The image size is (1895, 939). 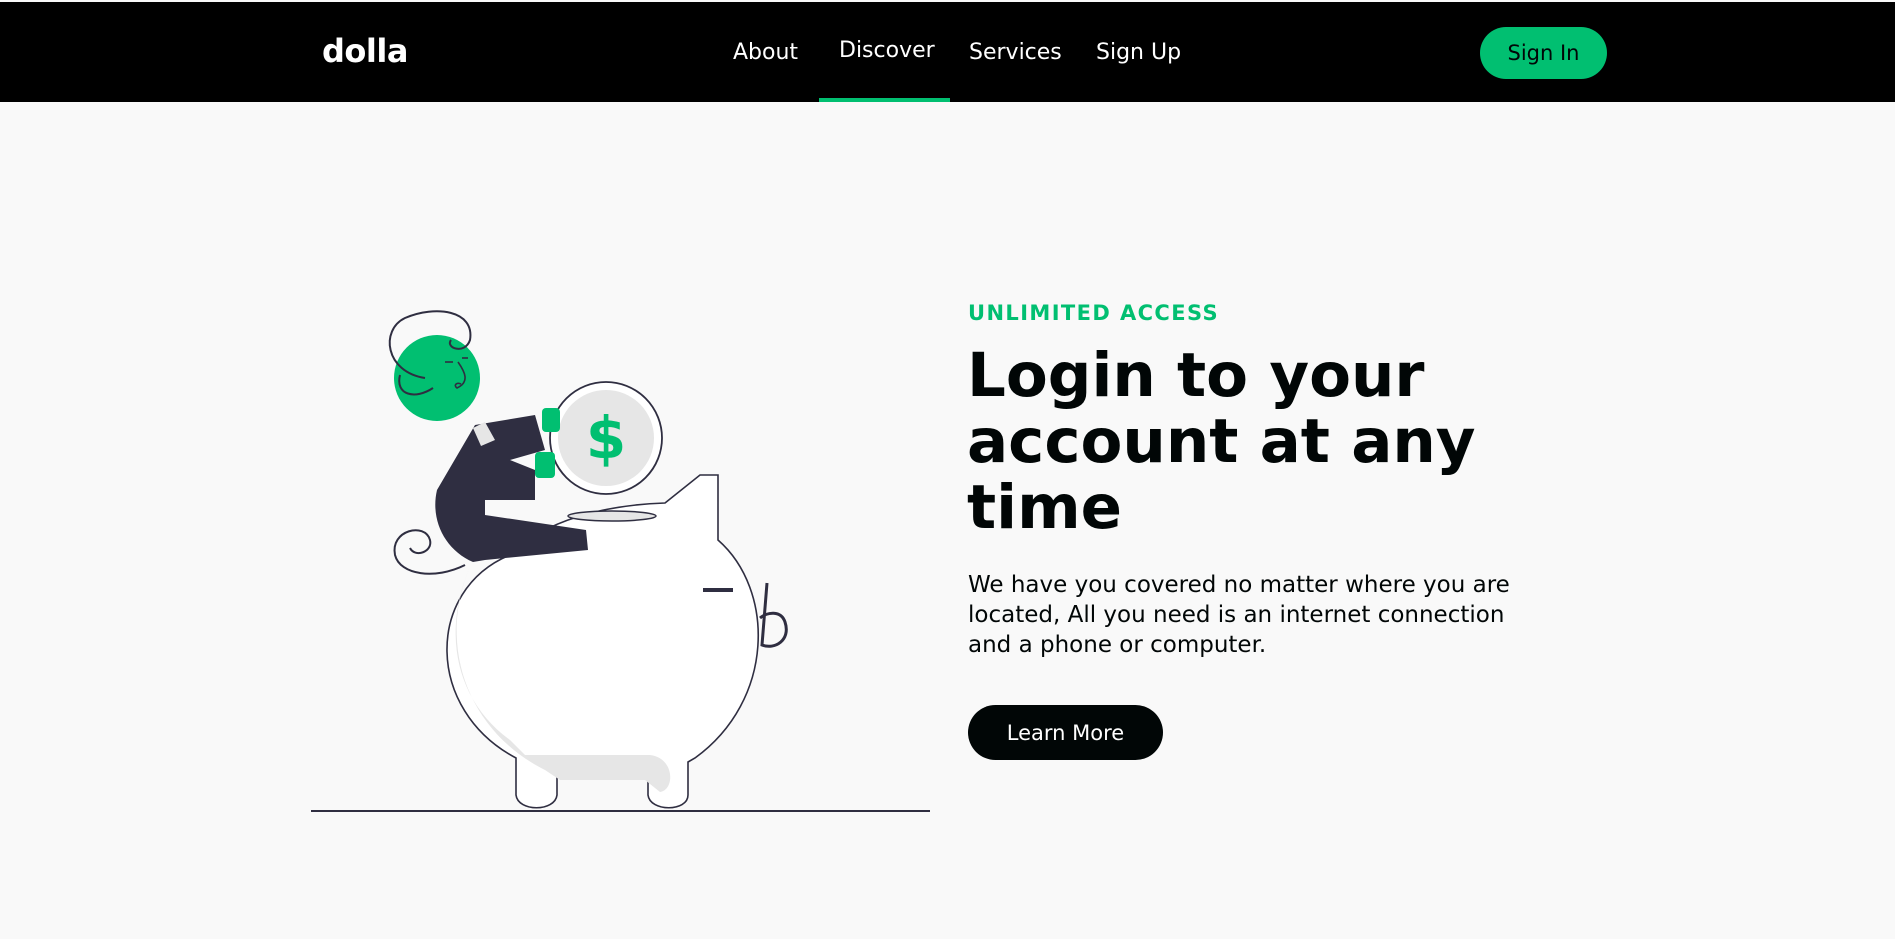 I want to click on hero-heading: Login to your account at any time, so click(x=1221, y=441).